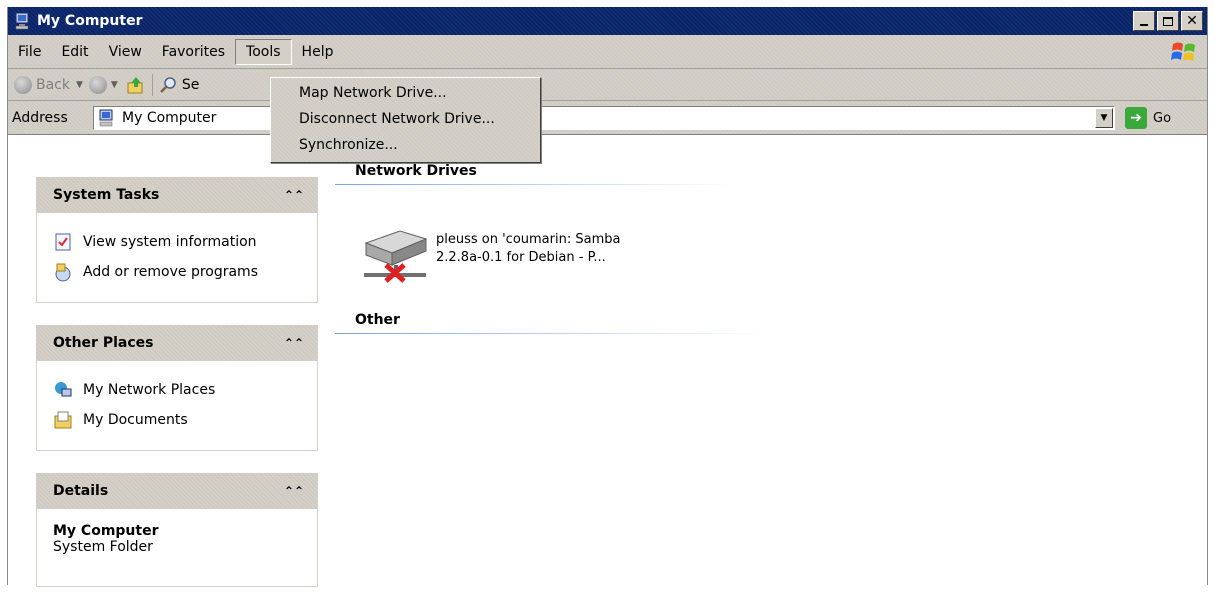 The image size is (1215, 609). I want to click on search-icon, so click(167, 84).